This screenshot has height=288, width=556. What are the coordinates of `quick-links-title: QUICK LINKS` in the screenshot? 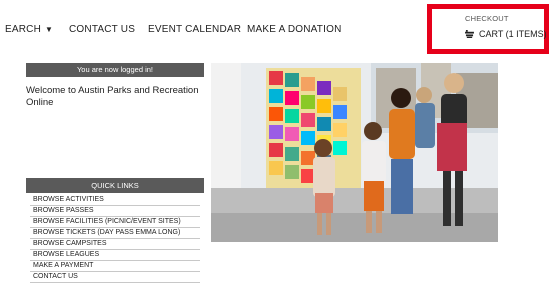 It's located at (115, 185).